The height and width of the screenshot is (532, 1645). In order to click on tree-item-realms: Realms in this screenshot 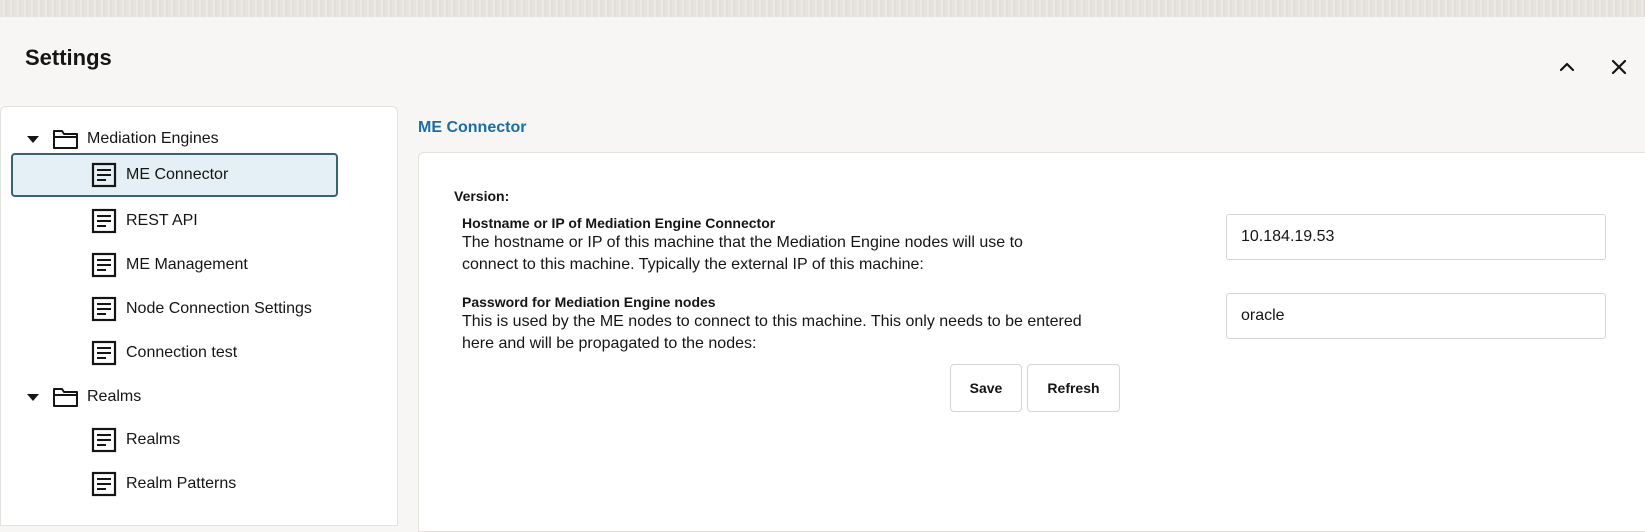, I will do `click(174, 440)`.